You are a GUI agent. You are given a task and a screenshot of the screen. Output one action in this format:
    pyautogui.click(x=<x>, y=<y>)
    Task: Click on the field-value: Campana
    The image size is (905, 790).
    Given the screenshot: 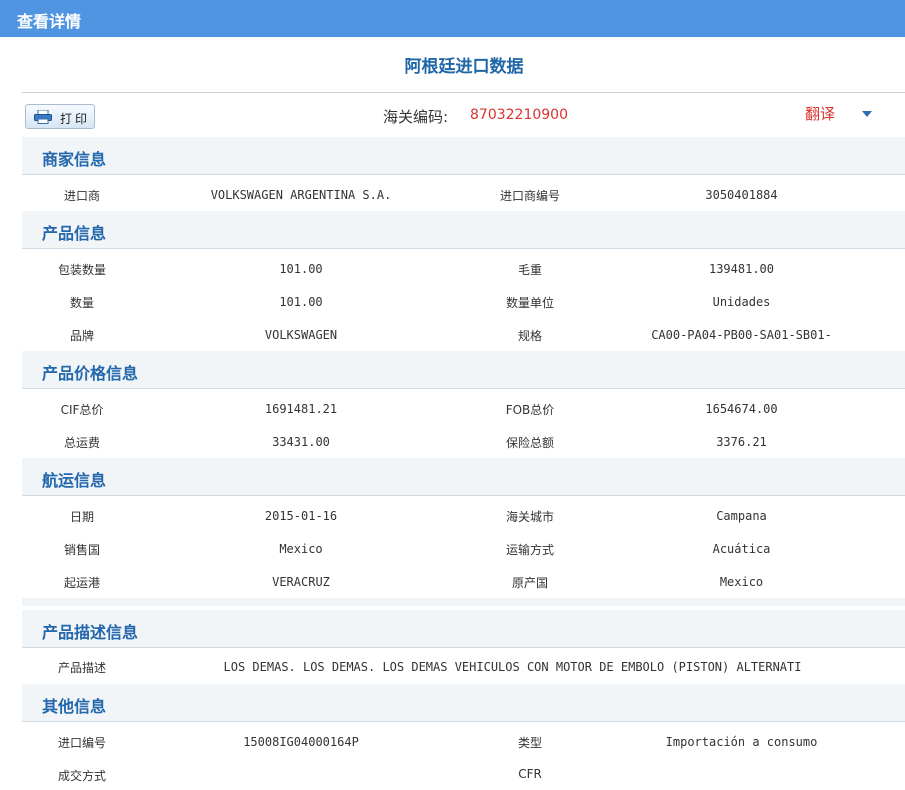 What is the action you would take?
    pyautogui.click(x=741, y=516)
    